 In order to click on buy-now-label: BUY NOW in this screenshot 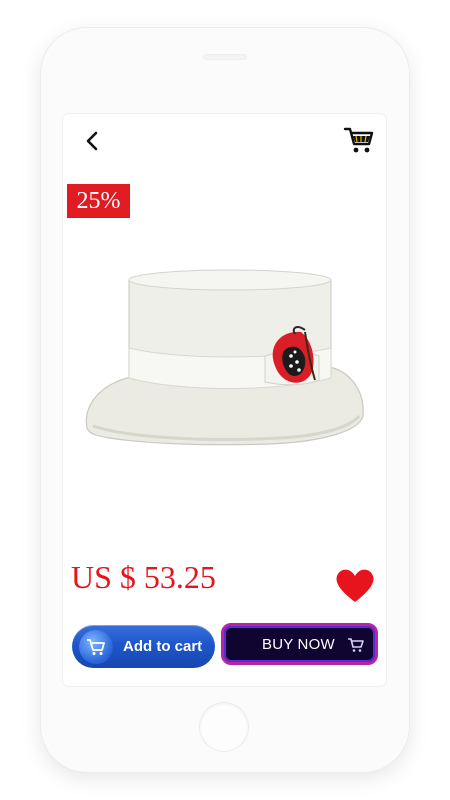, I will do `click(298, 644)`.